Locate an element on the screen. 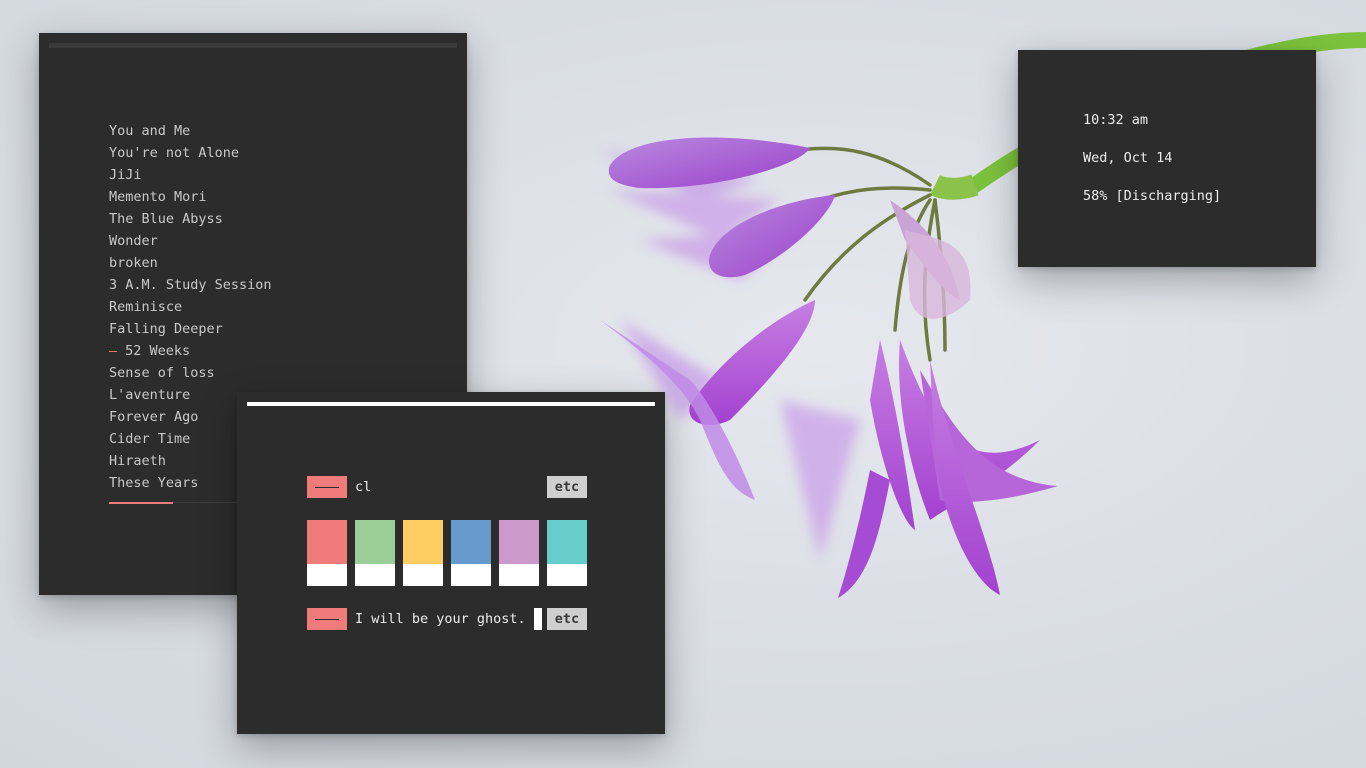  playlist-titlebar is located at coordinates (253, 45).